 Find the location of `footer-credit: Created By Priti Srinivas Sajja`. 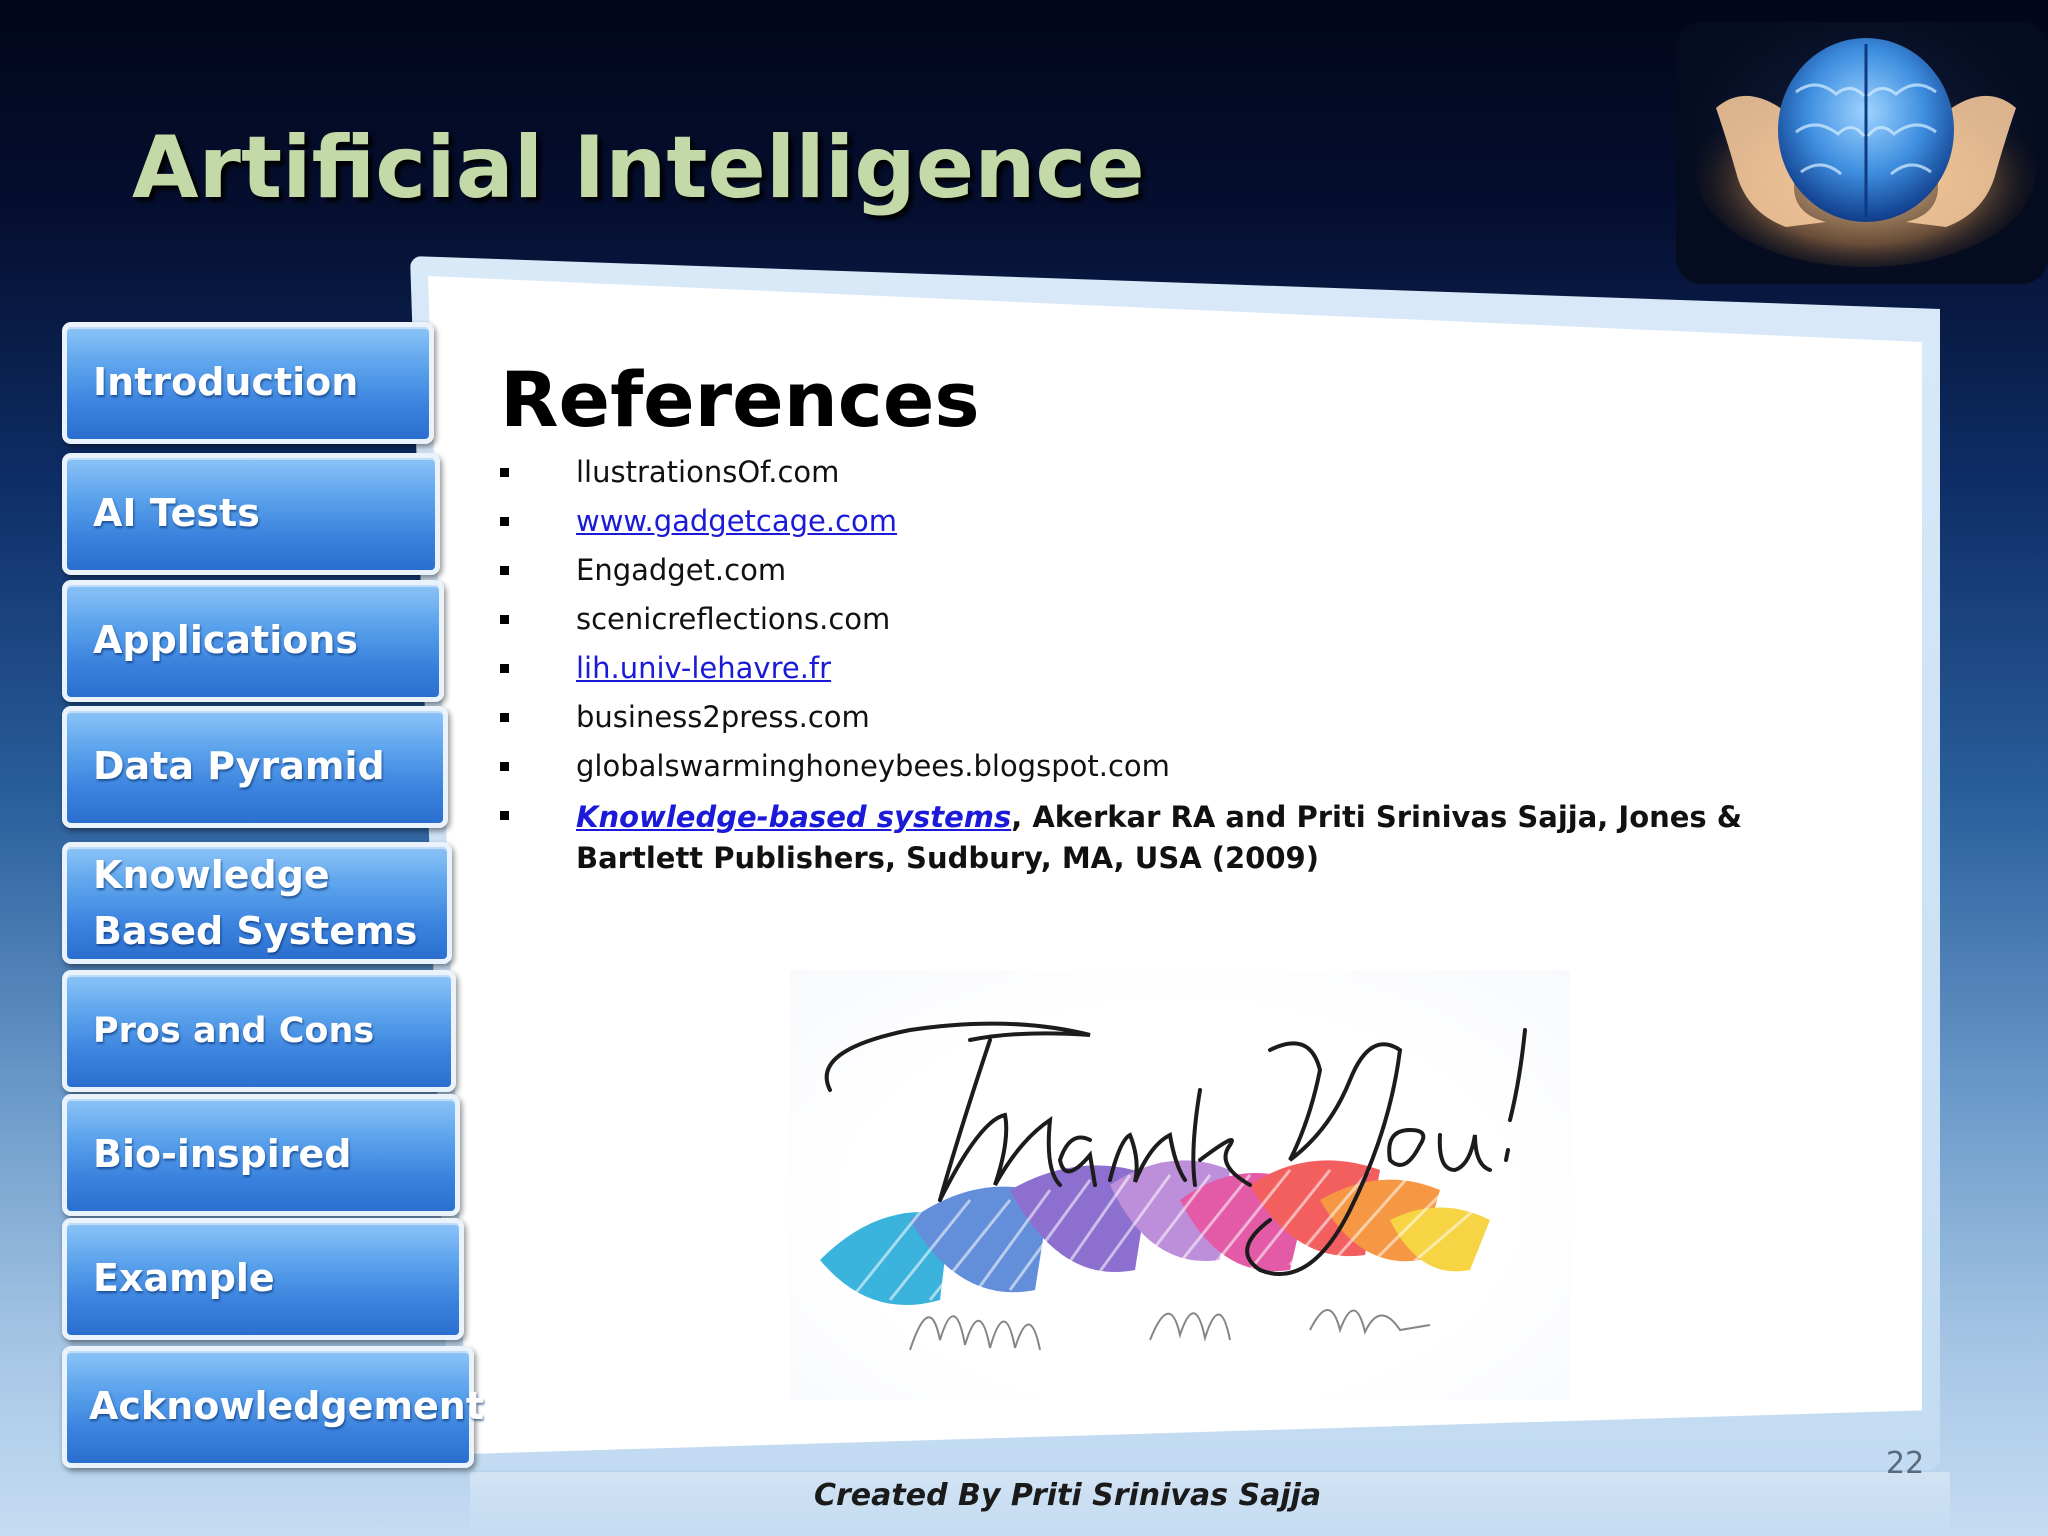

footer-credit: Created By Priti Srinivas Sajja is located at coordinates (1068, 1495).